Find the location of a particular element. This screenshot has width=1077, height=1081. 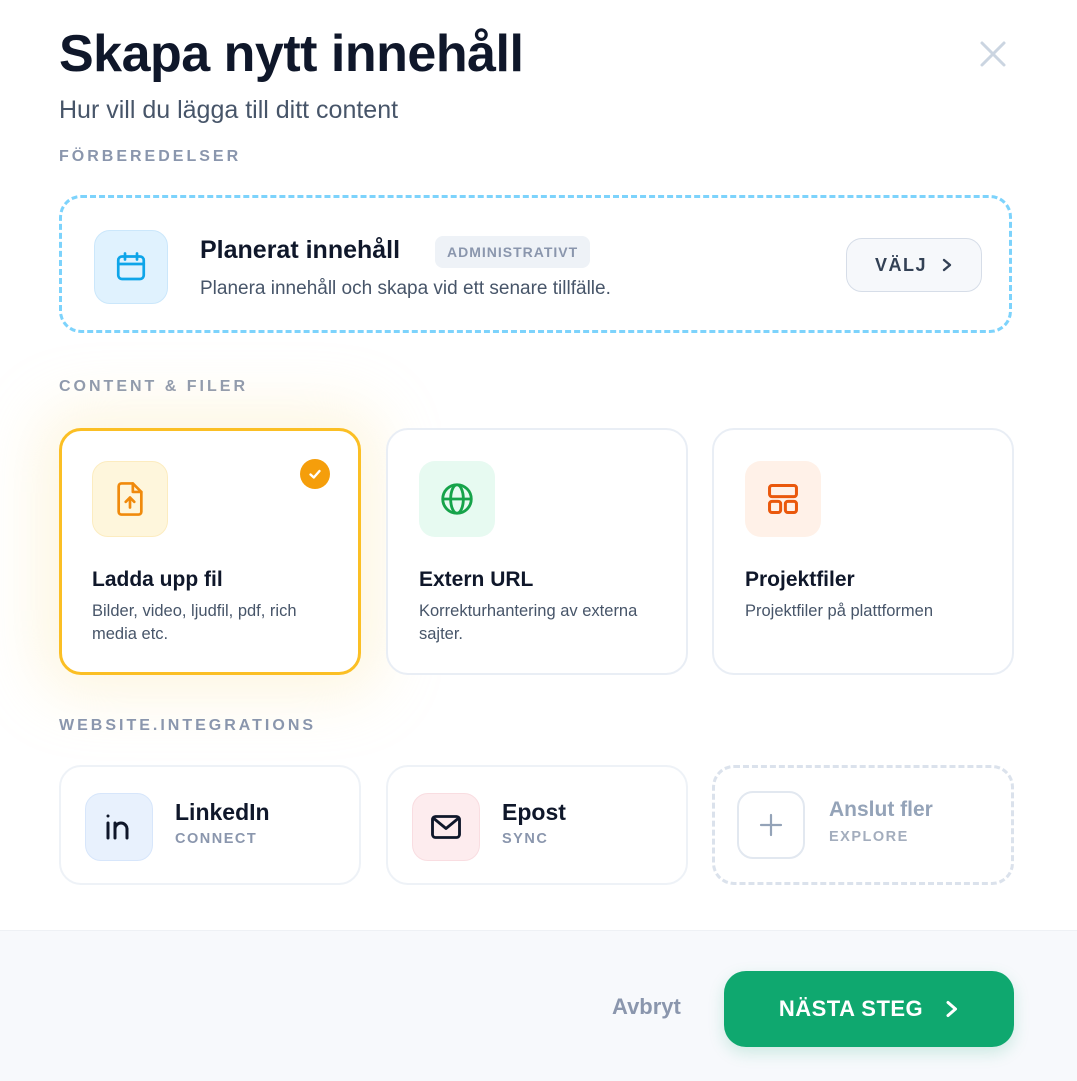

mail-icon is located at coordinates (446, 827).